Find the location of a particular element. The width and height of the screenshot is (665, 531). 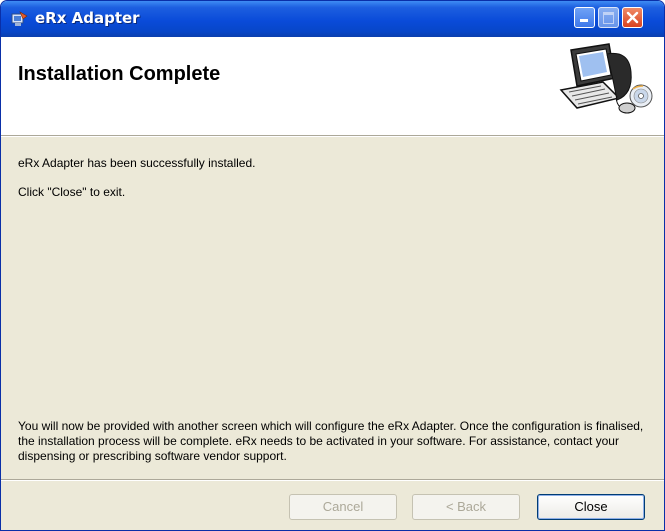

close-window-button is located at coordinates (632, 17).